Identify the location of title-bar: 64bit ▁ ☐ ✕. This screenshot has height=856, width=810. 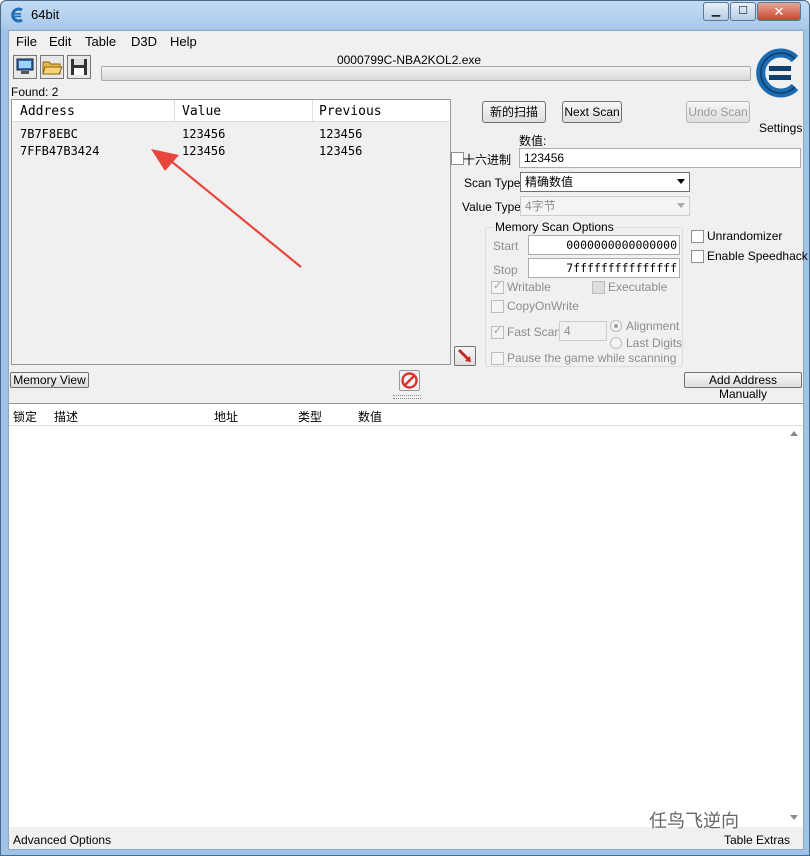
(405, 15).